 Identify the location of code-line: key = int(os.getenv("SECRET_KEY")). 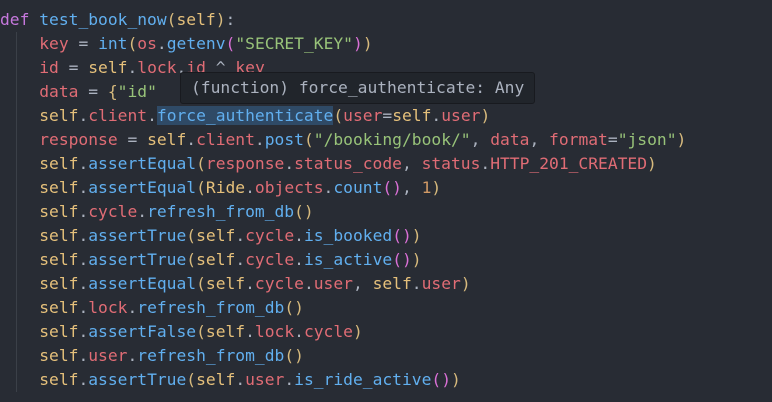
(343, 44).